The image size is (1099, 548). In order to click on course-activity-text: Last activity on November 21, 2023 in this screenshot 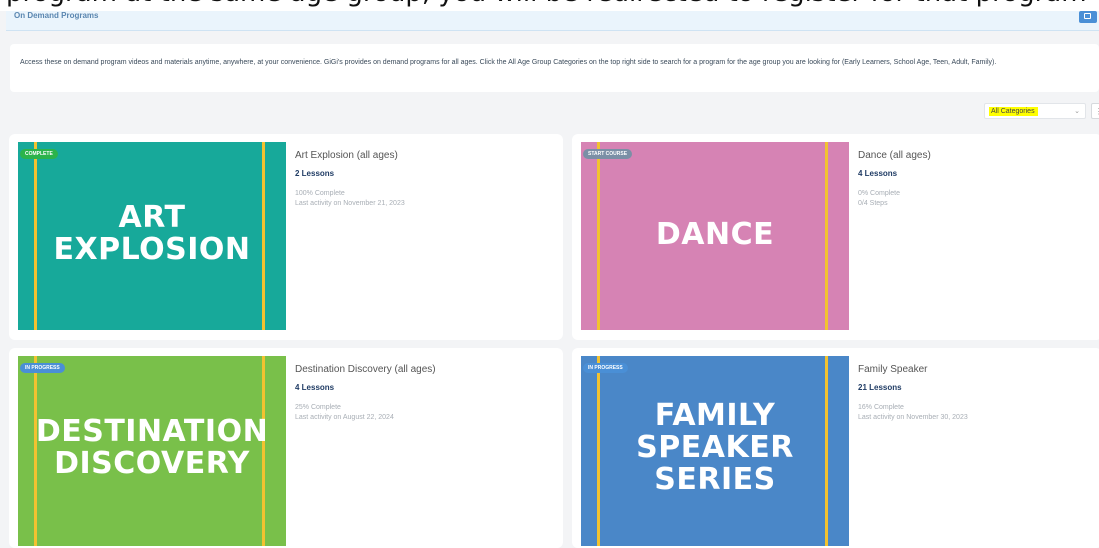, I will do `click(350, 203)`.